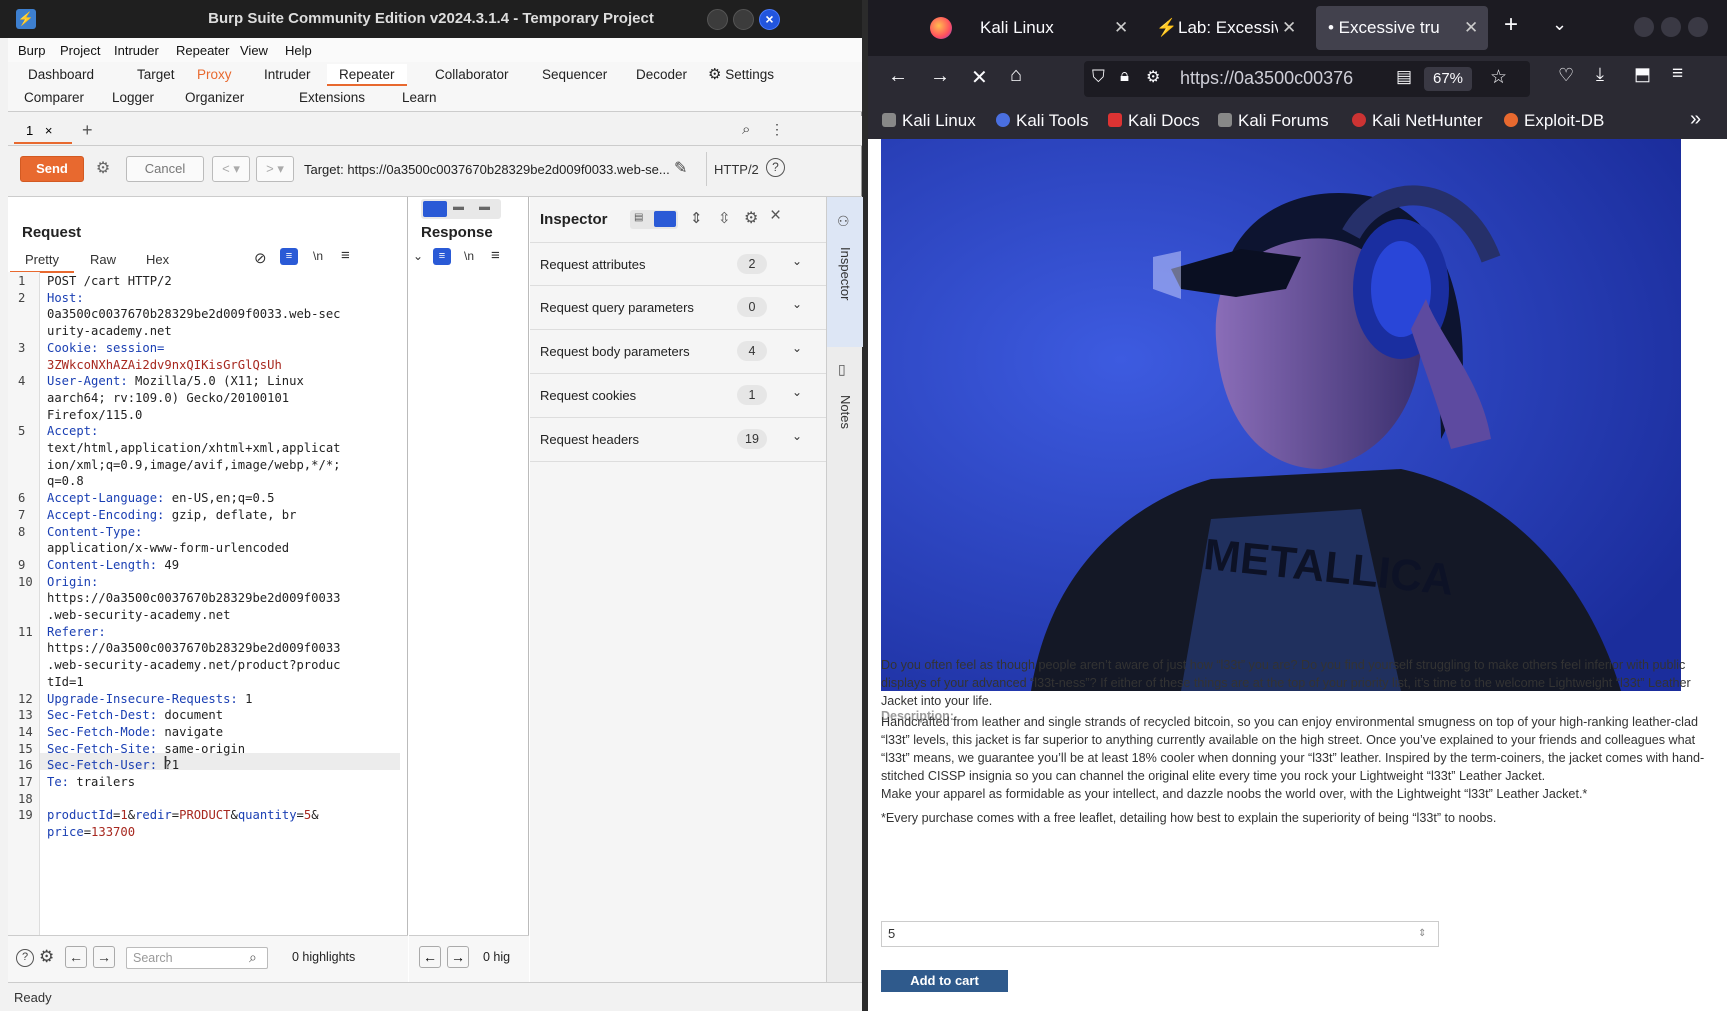 Image resolution: width=1727 pixels, height=1011 pixels. What do you see at coordinates (318, 256) in the screenshot?
I see `newline-toggle: \n` at bounding box center [318, 256].